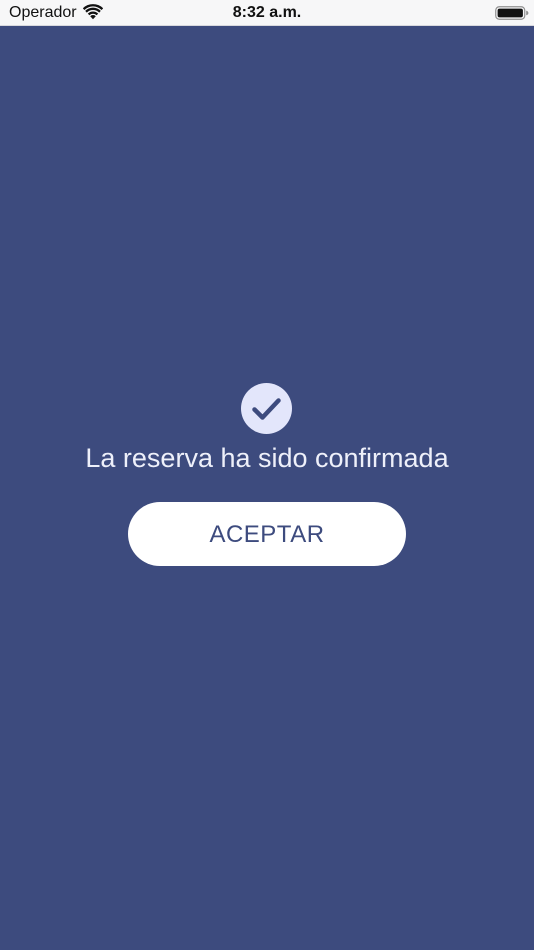  Describe the element at coordinates (267, 458) in the screenshot. I see `confirmation-message: La reserva ha sido confirmada` at that location.